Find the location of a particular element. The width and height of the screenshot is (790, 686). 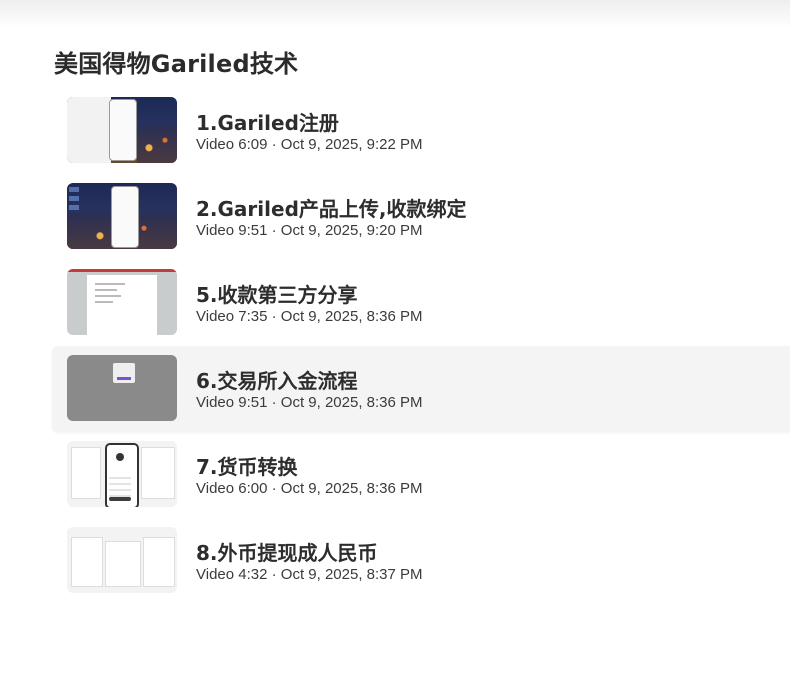

page-title: 美国得物Gariled技术 is located at coordinates (176, 64).